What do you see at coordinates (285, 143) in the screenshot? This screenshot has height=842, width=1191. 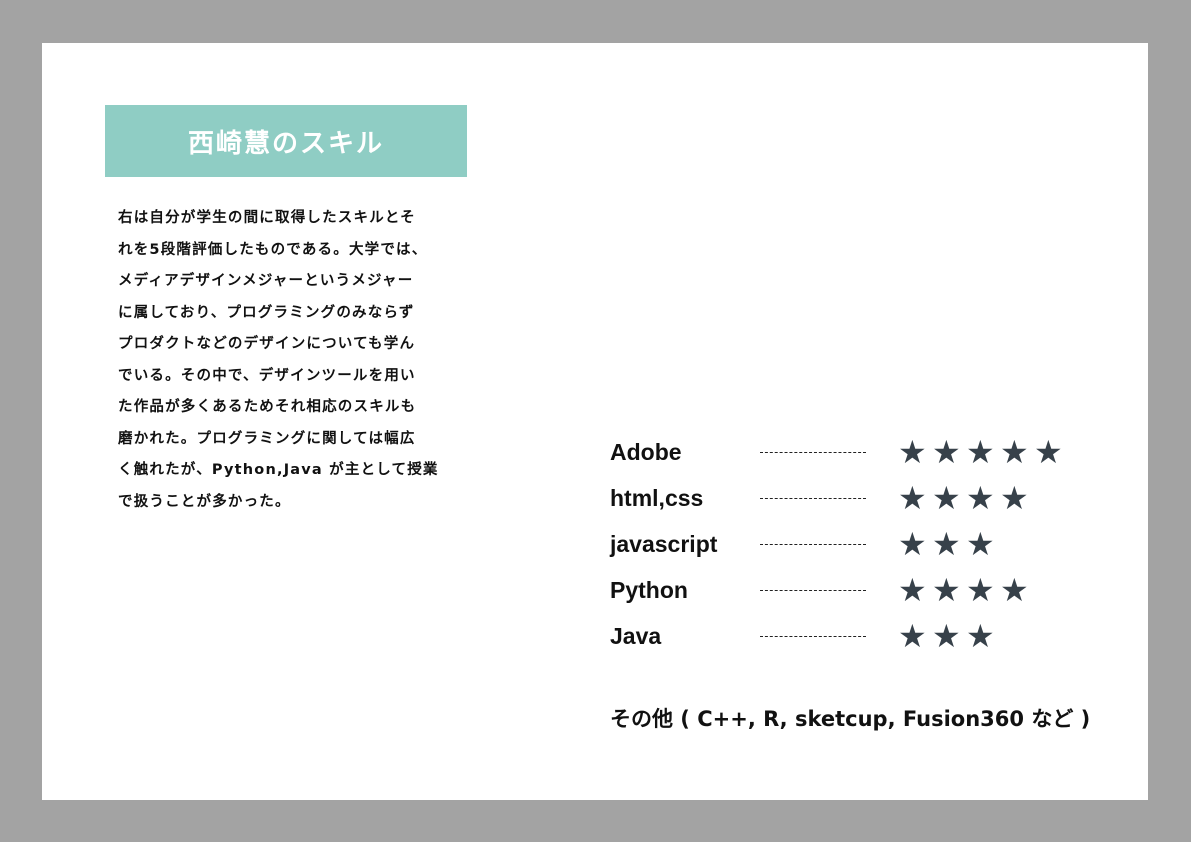 I see `page-title: 西崎慧のスキル` at bounding box center [285, 143].